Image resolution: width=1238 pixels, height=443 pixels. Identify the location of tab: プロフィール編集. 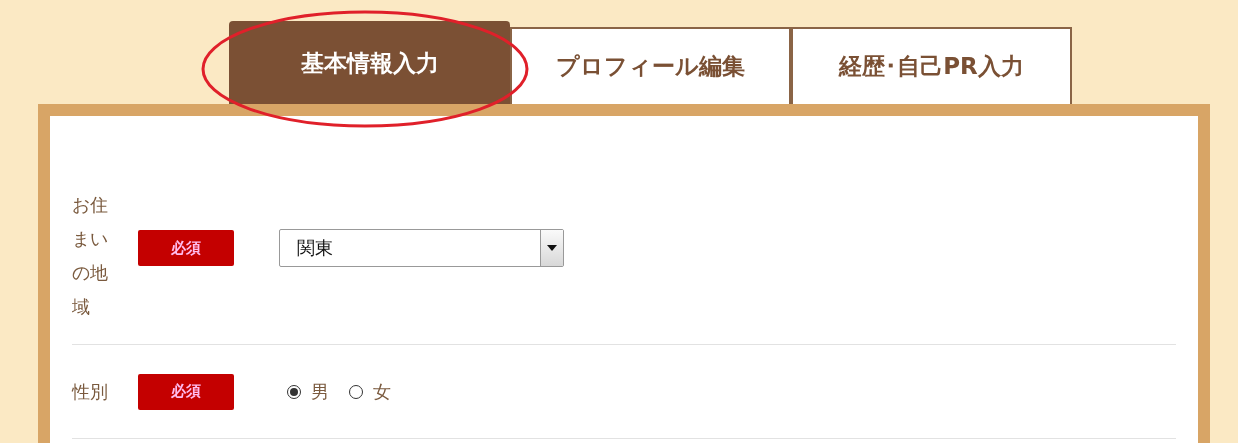
(650, 65).